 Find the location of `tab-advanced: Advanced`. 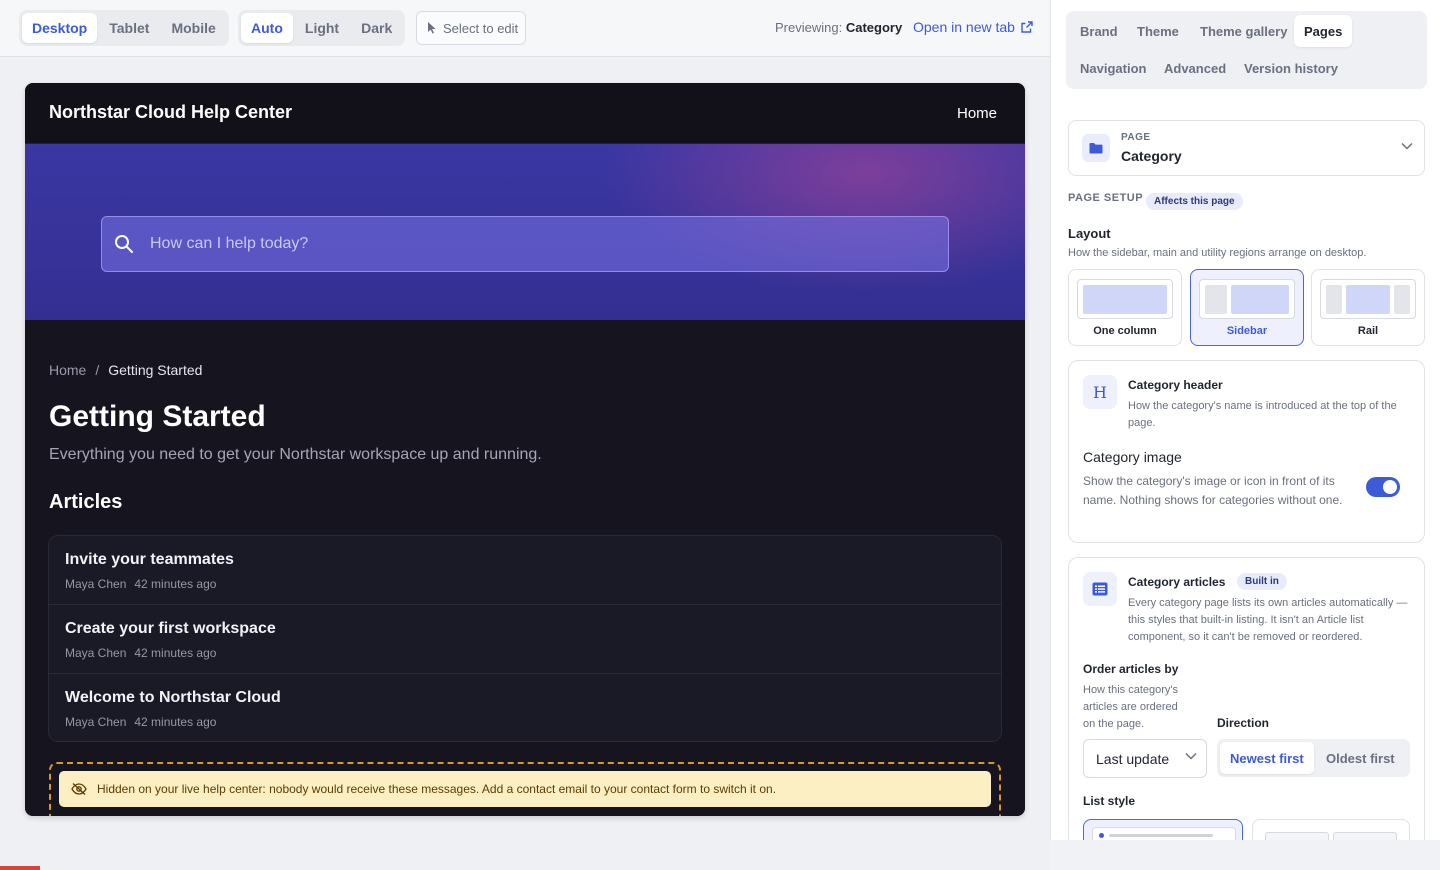

tab-advanced: Advanced is located at coordinates (1195, 68).